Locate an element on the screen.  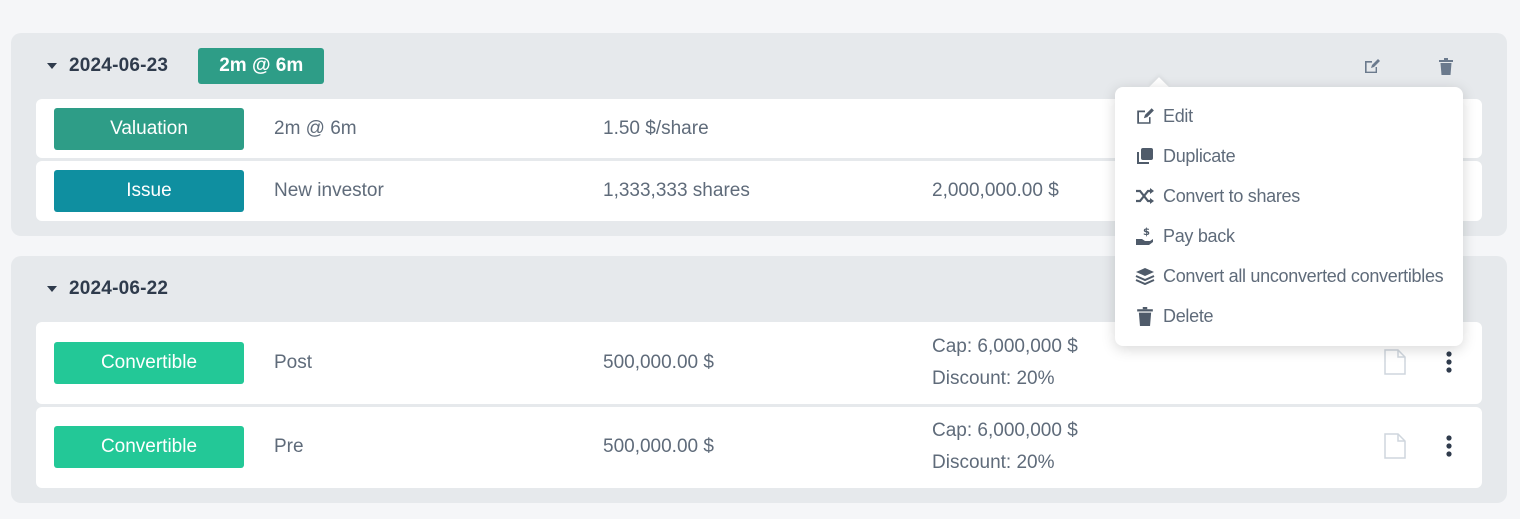
row-description: Post is located at coordinates (293, 362).